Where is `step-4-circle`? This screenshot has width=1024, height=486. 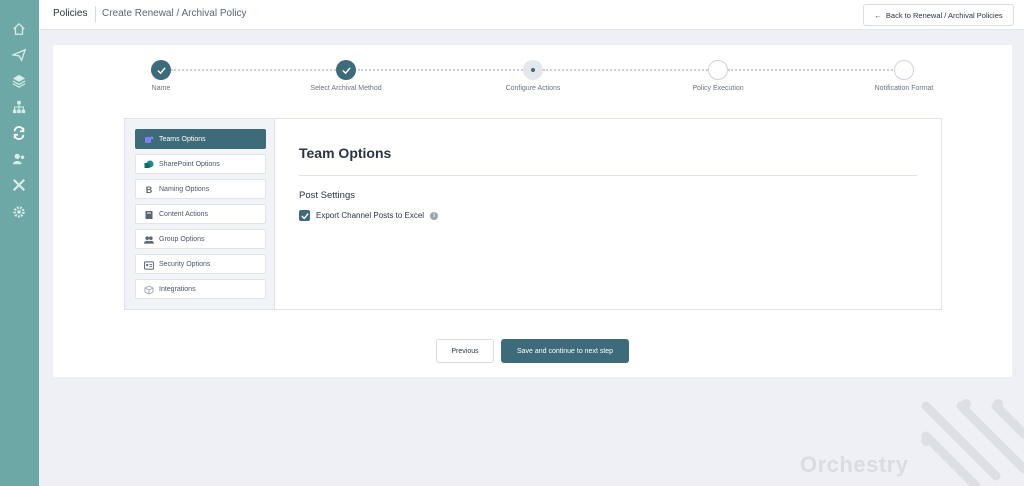
step-4-circle is located at coordinates (718, 70).